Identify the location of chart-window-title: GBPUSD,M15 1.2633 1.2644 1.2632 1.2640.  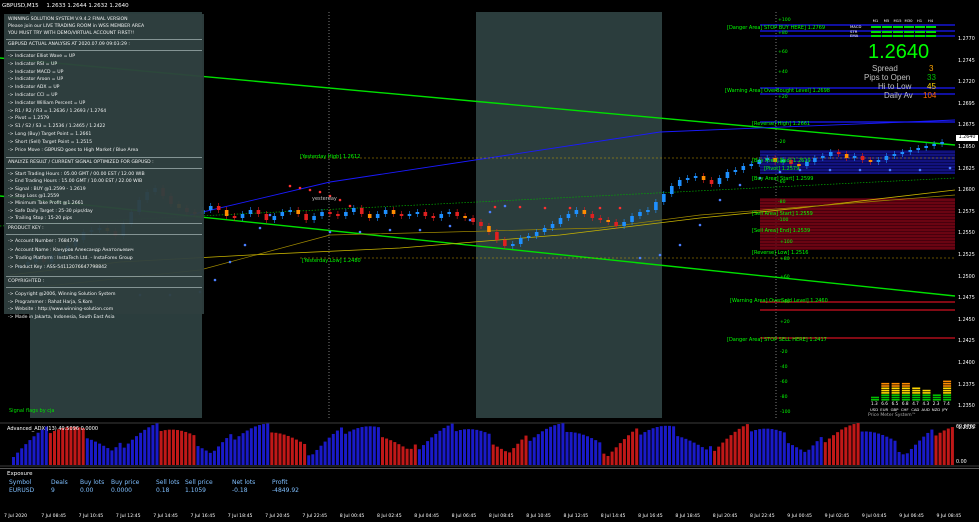
(472, 6).